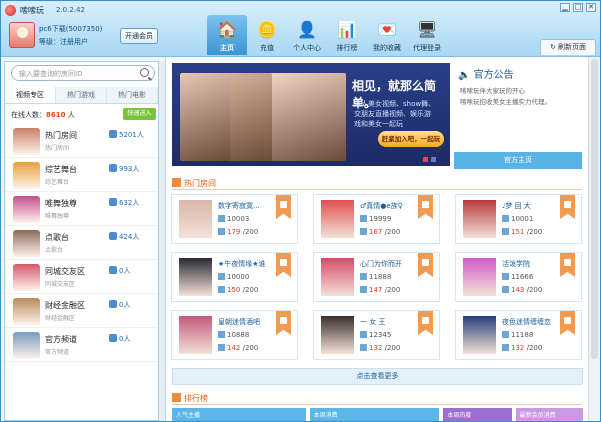 This screenshot has width=601, height=422. I want to click on room-card: ♩梦 回 大 10001 151 /200, so click(518, 219).